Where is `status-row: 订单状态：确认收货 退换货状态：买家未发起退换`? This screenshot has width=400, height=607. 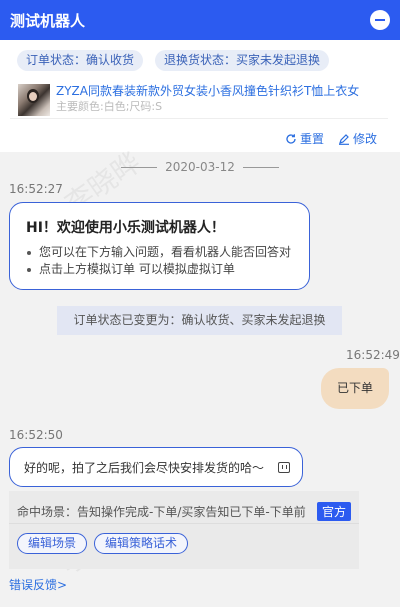
status-row: 订单状态：确认收货 退换货状态：买家未发起退换 is located at coordinates (200, 55).